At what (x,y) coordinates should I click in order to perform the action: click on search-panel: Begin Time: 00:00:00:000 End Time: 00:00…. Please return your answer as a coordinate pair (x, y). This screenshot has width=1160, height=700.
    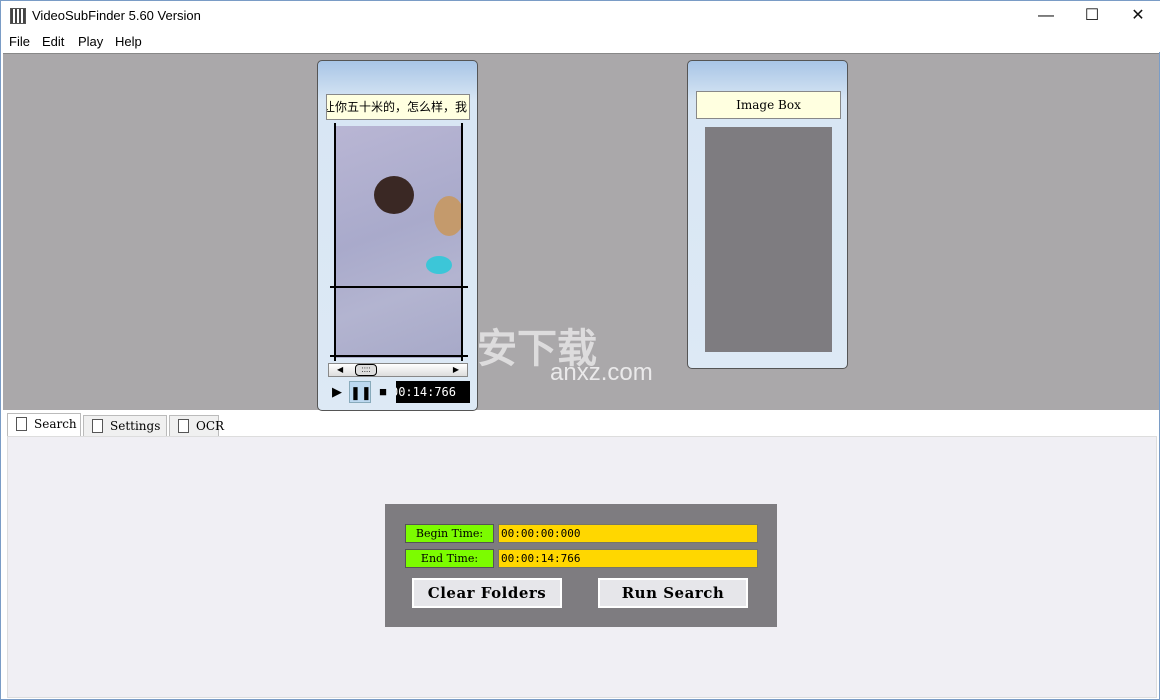
    Looking at the image, I should click on (581, 565).